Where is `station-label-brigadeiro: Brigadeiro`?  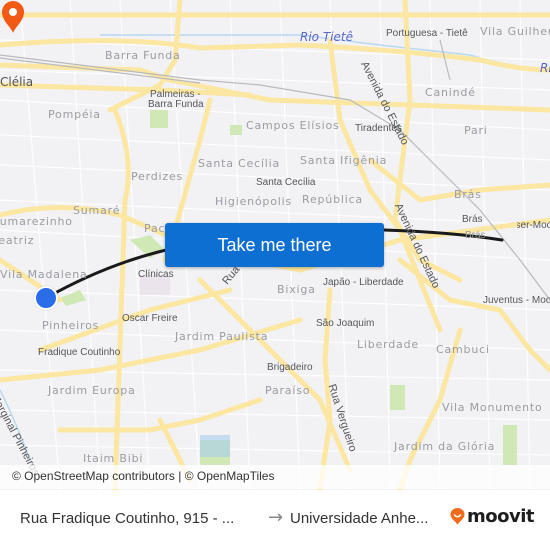
station-label-brigadeiro: Brigadeiro is located at coordinates (290, 367).